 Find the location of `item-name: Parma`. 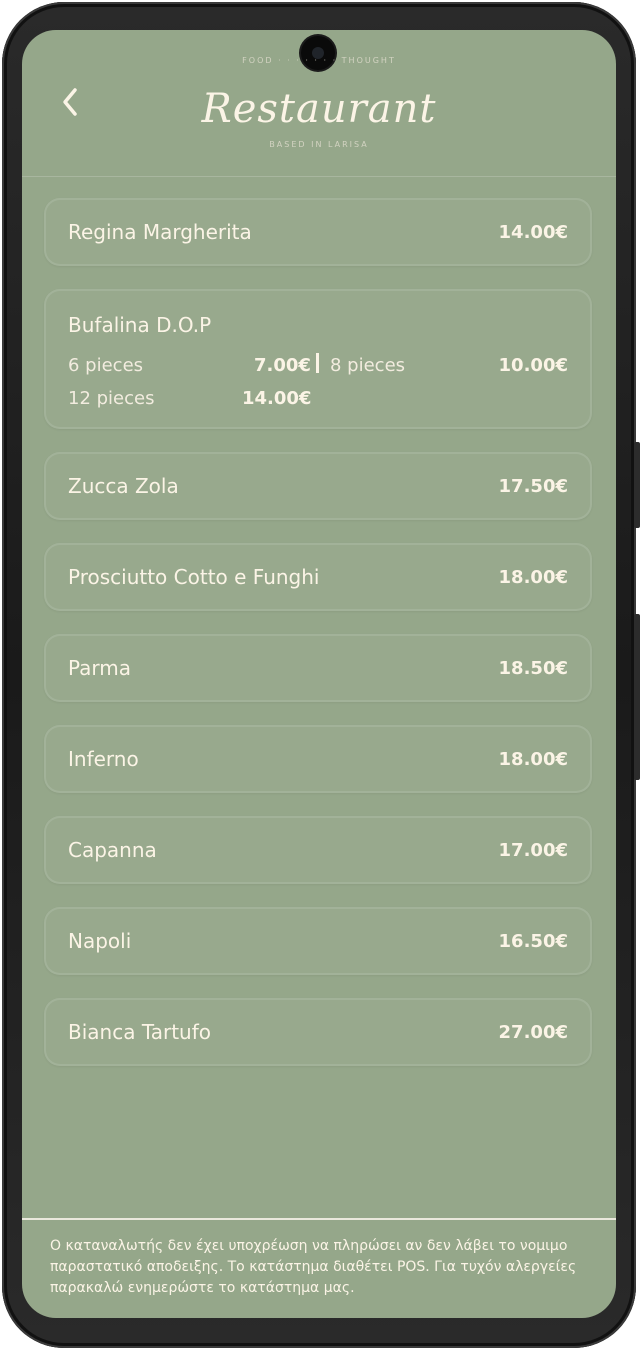

item-name: Parma is located at coordinates (100, 668).